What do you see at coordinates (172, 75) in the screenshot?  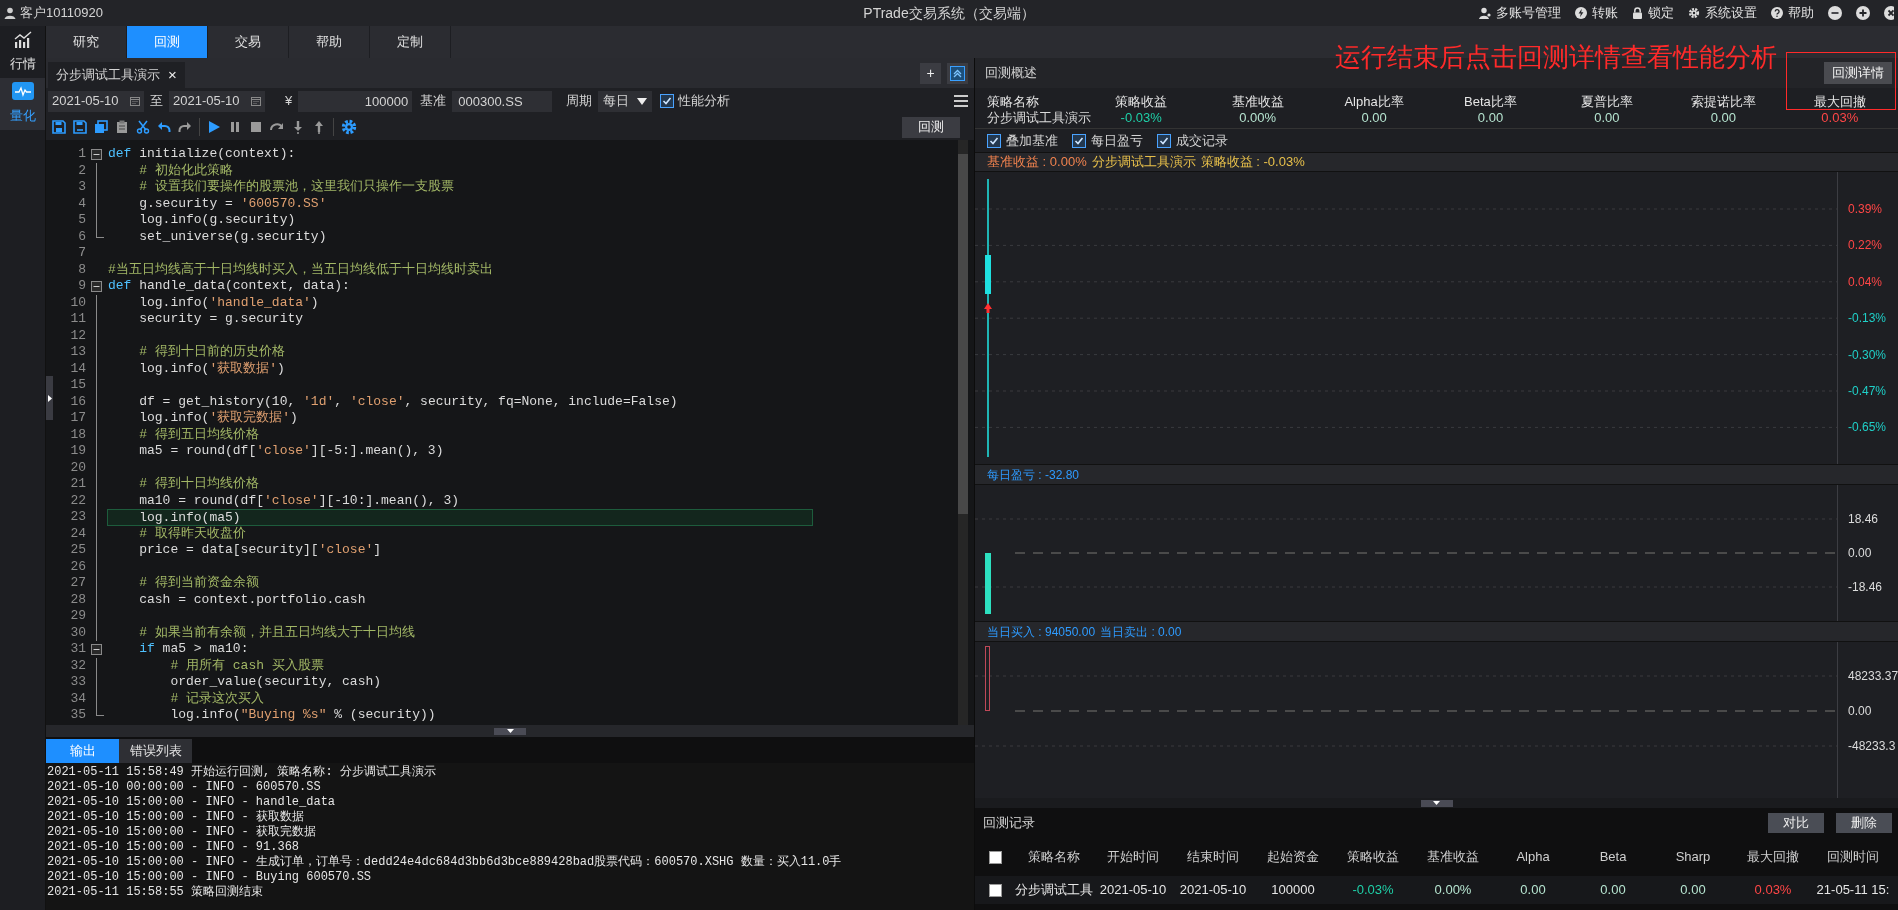 I see `close-button: ×` at bounding box center [172, 75].